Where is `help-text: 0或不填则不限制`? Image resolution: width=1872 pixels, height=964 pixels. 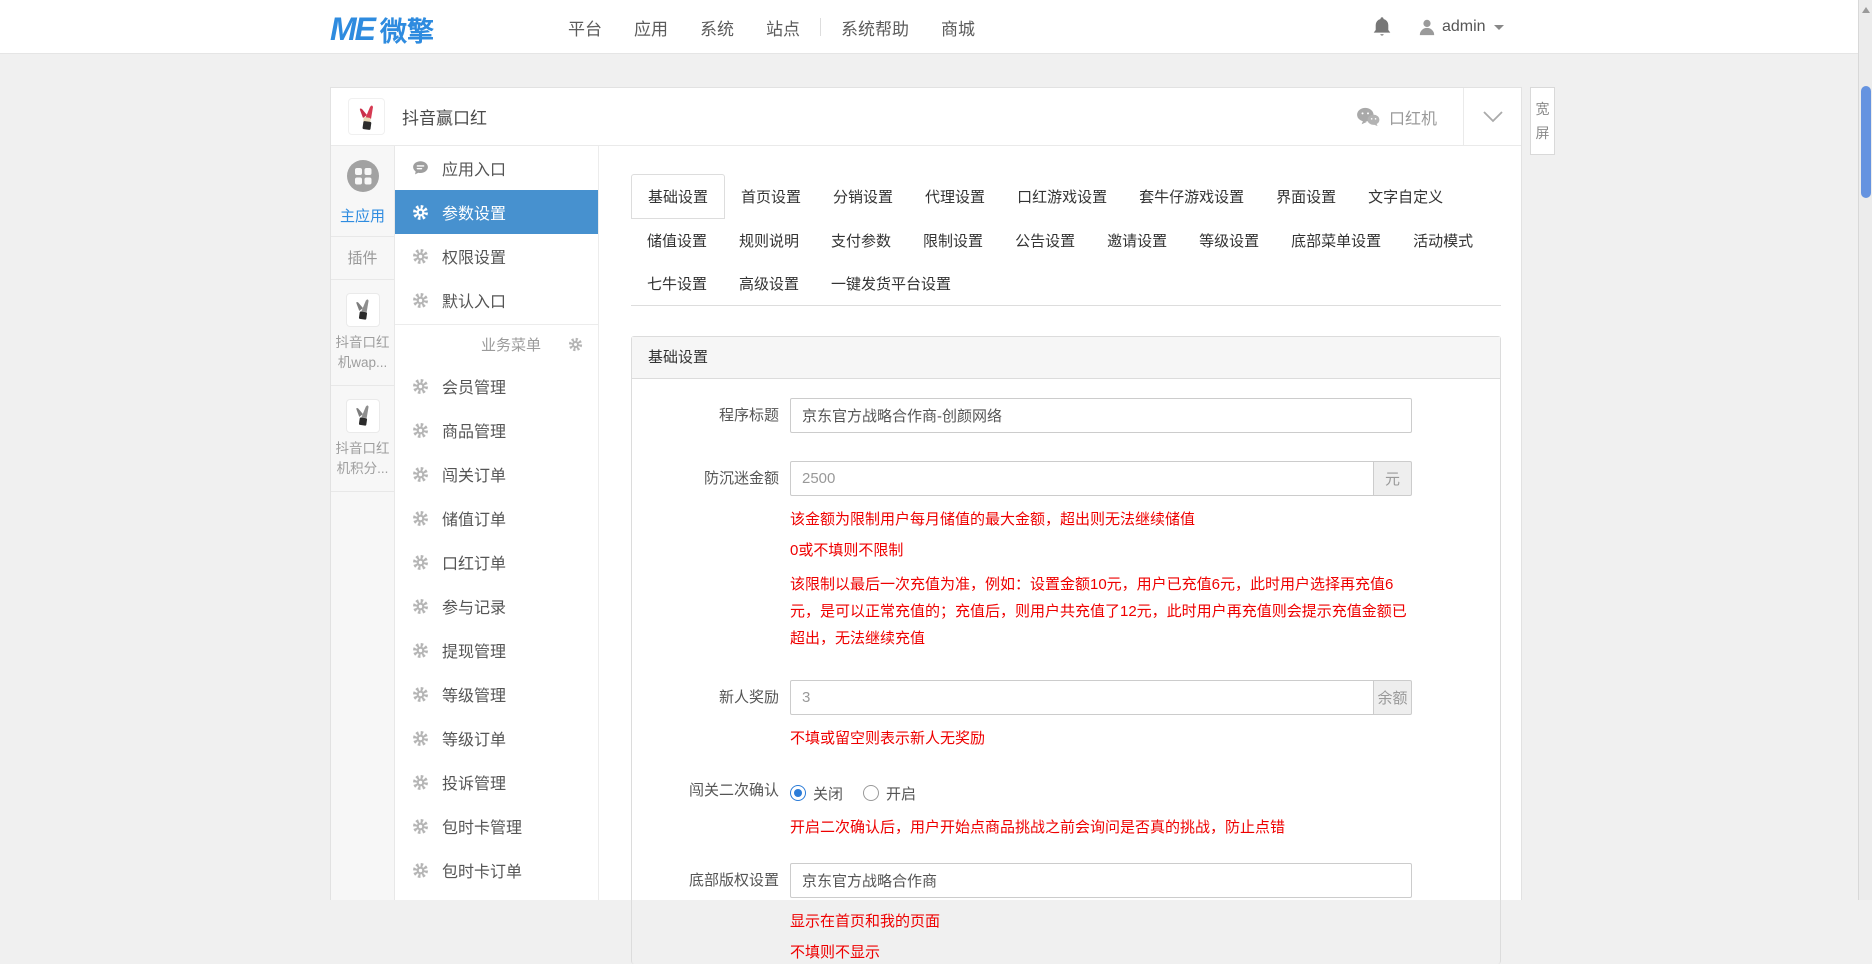 help-text: 0或不填则不限制 is located at coordinates (847, 550).